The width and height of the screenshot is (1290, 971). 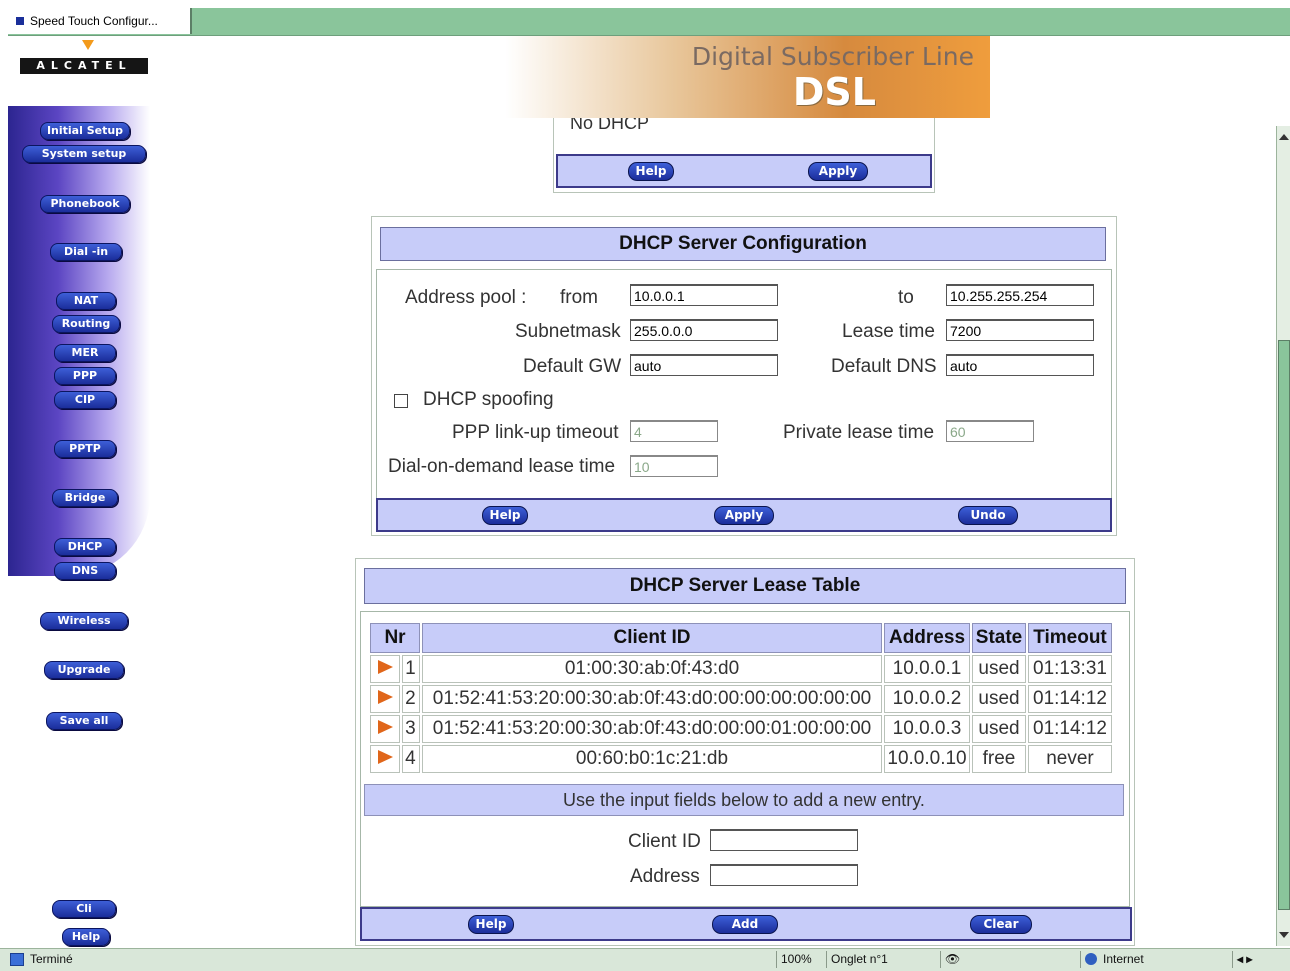 What do you see at coordinates (652, 638) in the screenshot?
I see `column-header-client-id: Client ID` at bounding box center [652, 638].